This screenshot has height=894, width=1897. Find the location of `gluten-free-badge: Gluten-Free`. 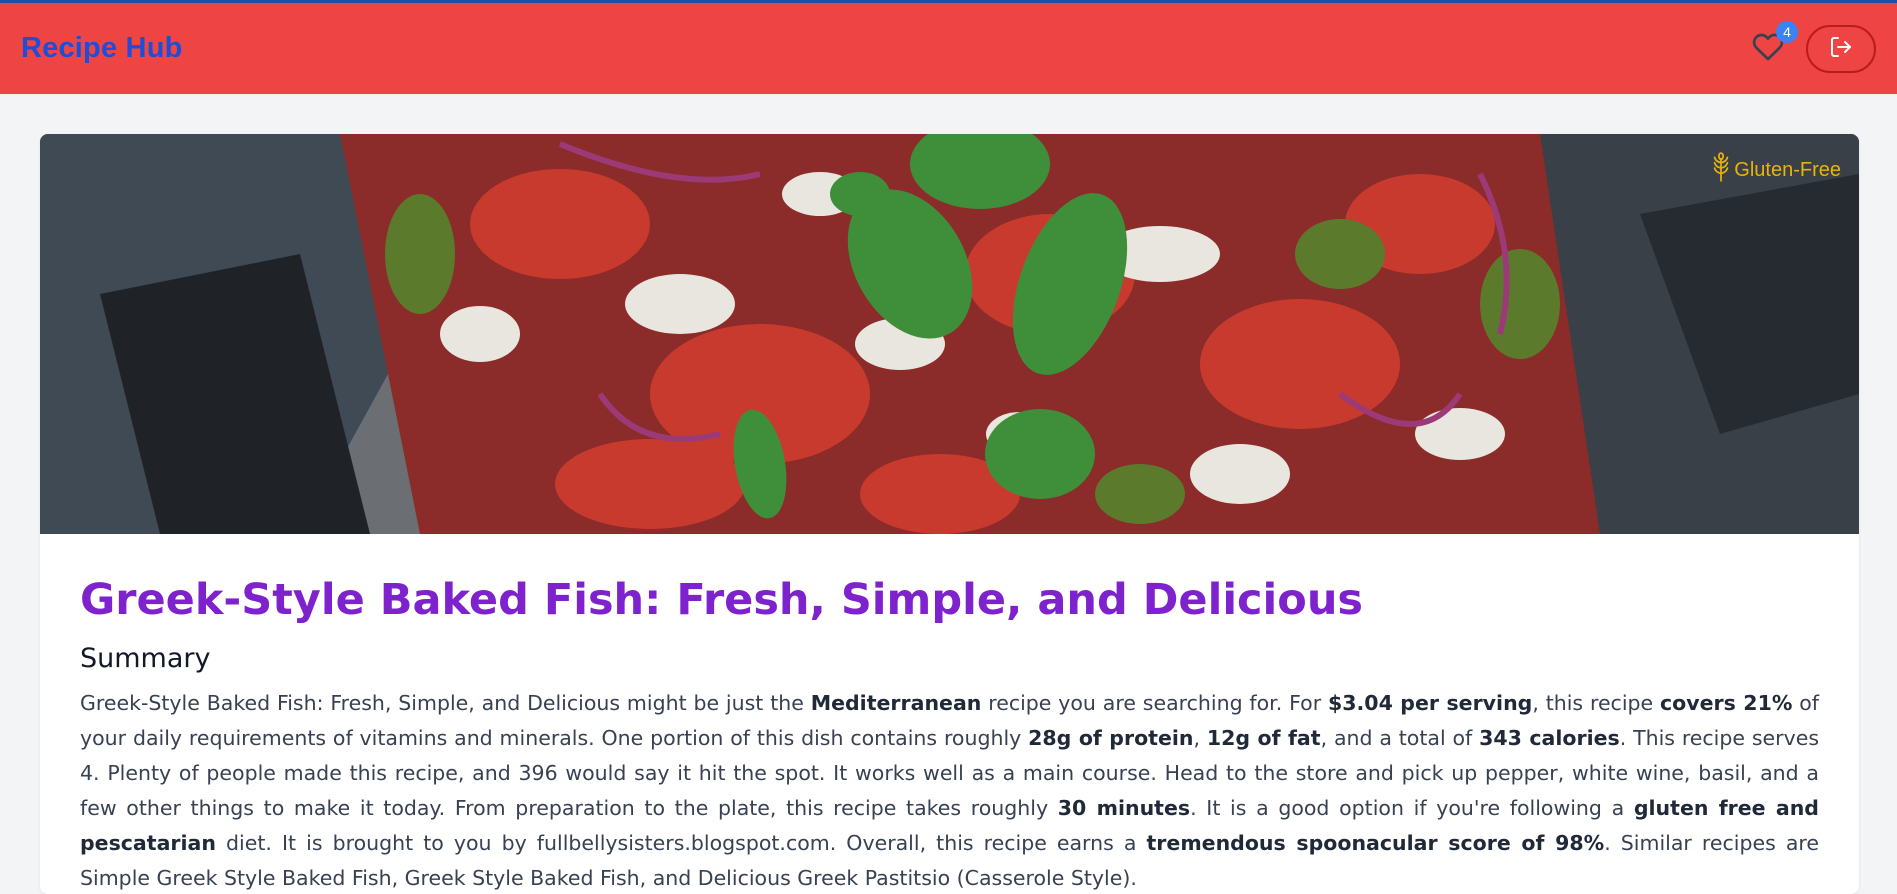

gluten-free-badge: Gluten-Free is located at coordinates (1774, 170).